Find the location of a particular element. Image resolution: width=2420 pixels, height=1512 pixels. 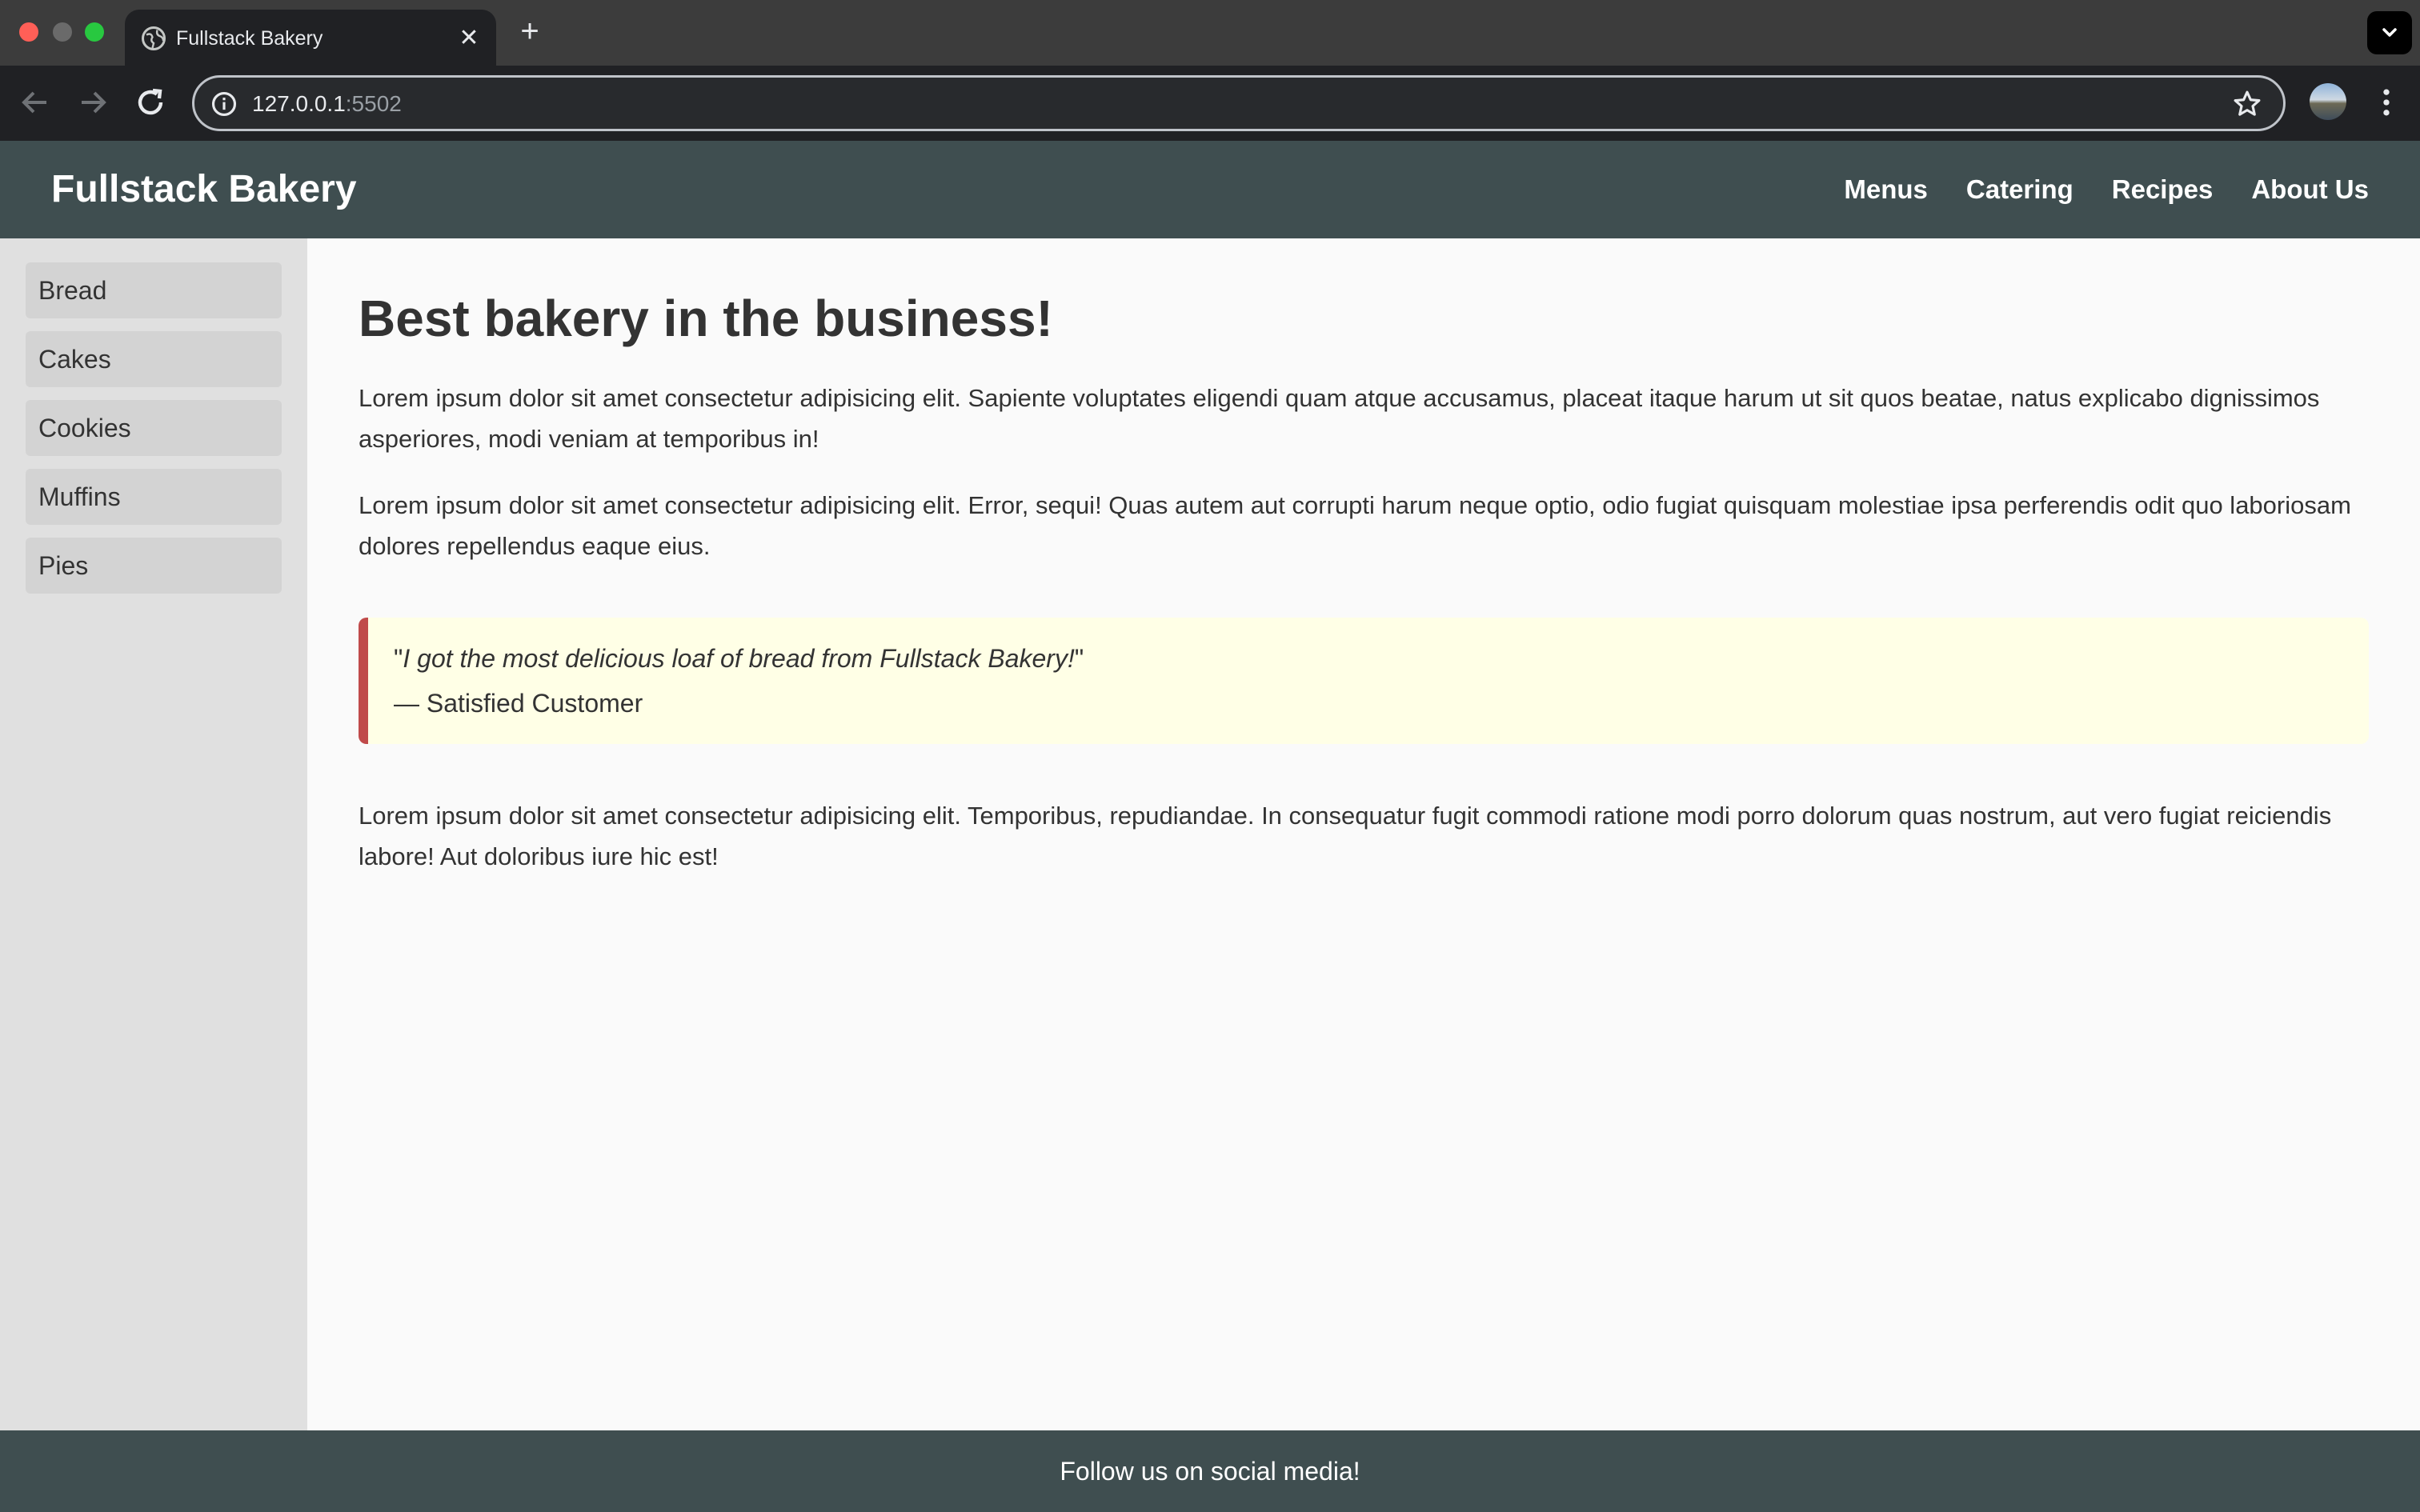

footer-text: Follow us on social media! is located at coordinates (1210, 1471).